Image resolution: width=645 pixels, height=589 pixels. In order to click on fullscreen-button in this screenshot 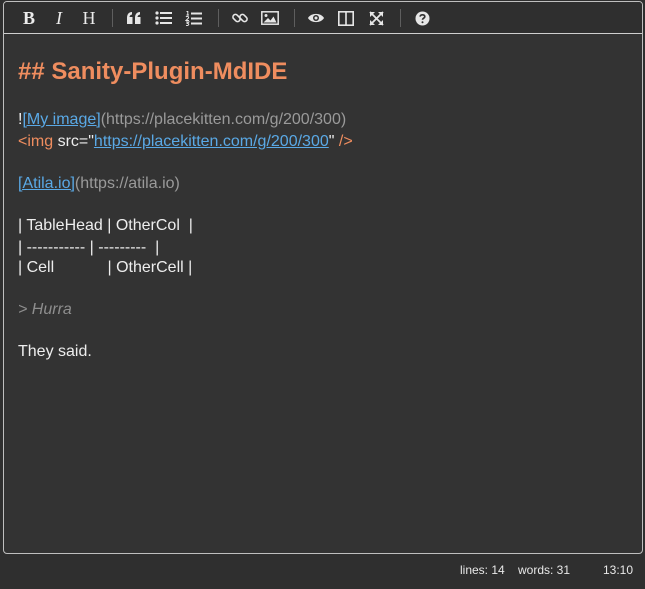, I will do `click(376, 18)`.